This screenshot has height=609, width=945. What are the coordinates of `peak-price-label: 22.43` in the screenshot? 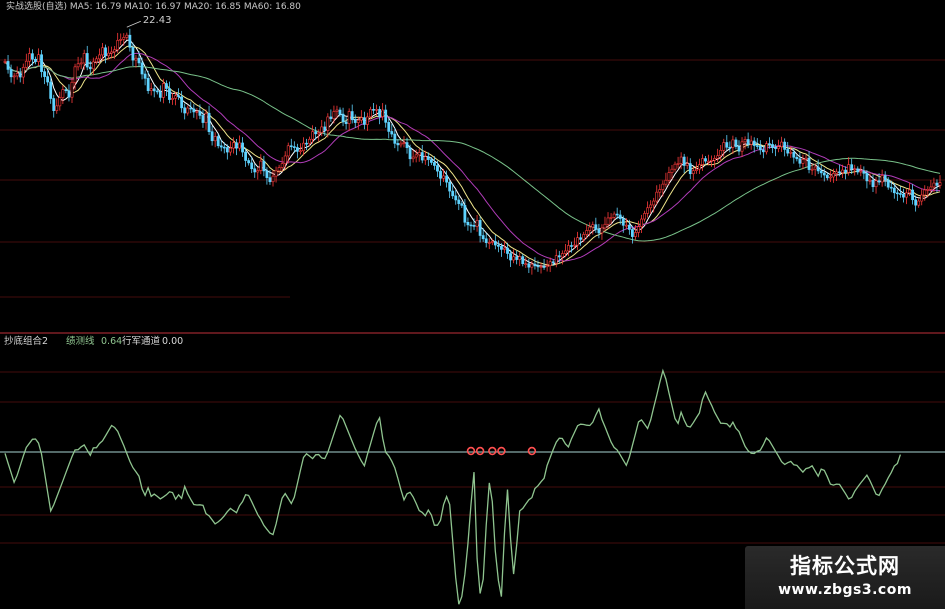 It's located at (157, 20).